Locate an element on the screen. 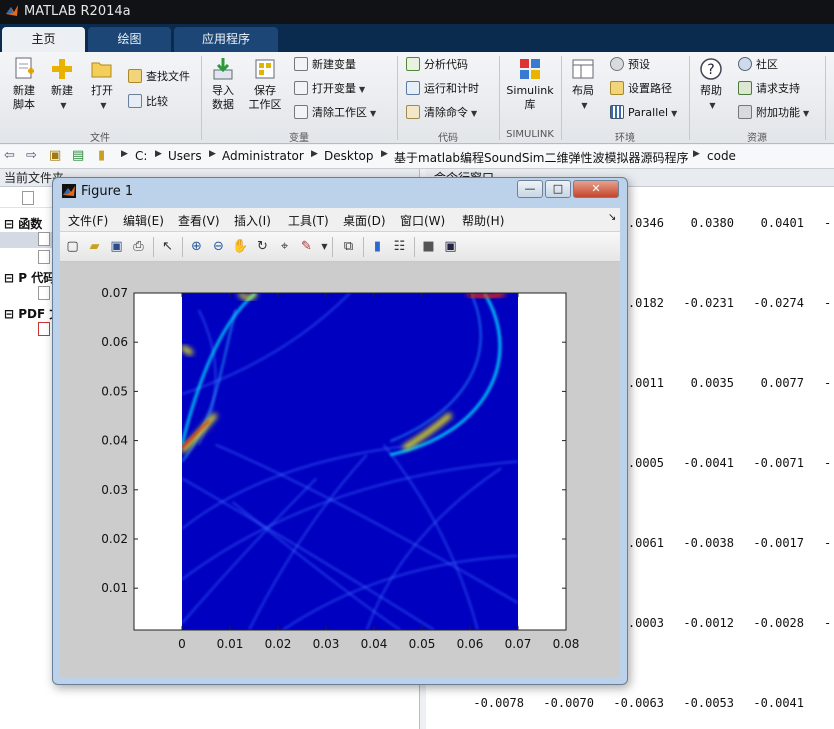  up-folder-icon: ▣ is located at coordinates (55, 155).